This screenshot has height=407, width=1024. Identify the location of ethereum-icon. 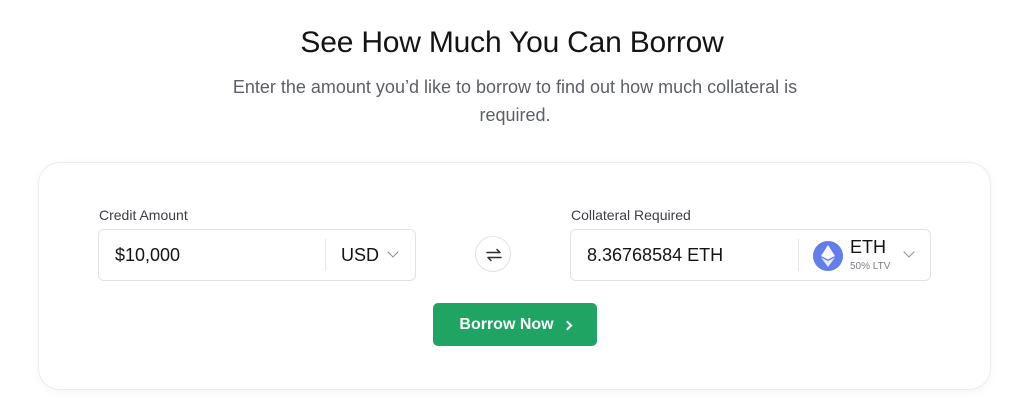
(828, 256).